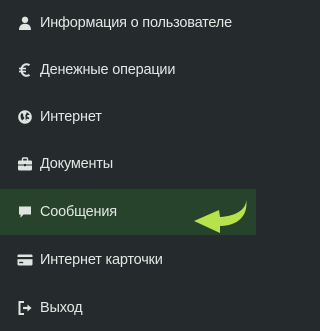 The width and height of the screenshot is (320, 331). I want to click on credit-card-icon, so click(25, 260).